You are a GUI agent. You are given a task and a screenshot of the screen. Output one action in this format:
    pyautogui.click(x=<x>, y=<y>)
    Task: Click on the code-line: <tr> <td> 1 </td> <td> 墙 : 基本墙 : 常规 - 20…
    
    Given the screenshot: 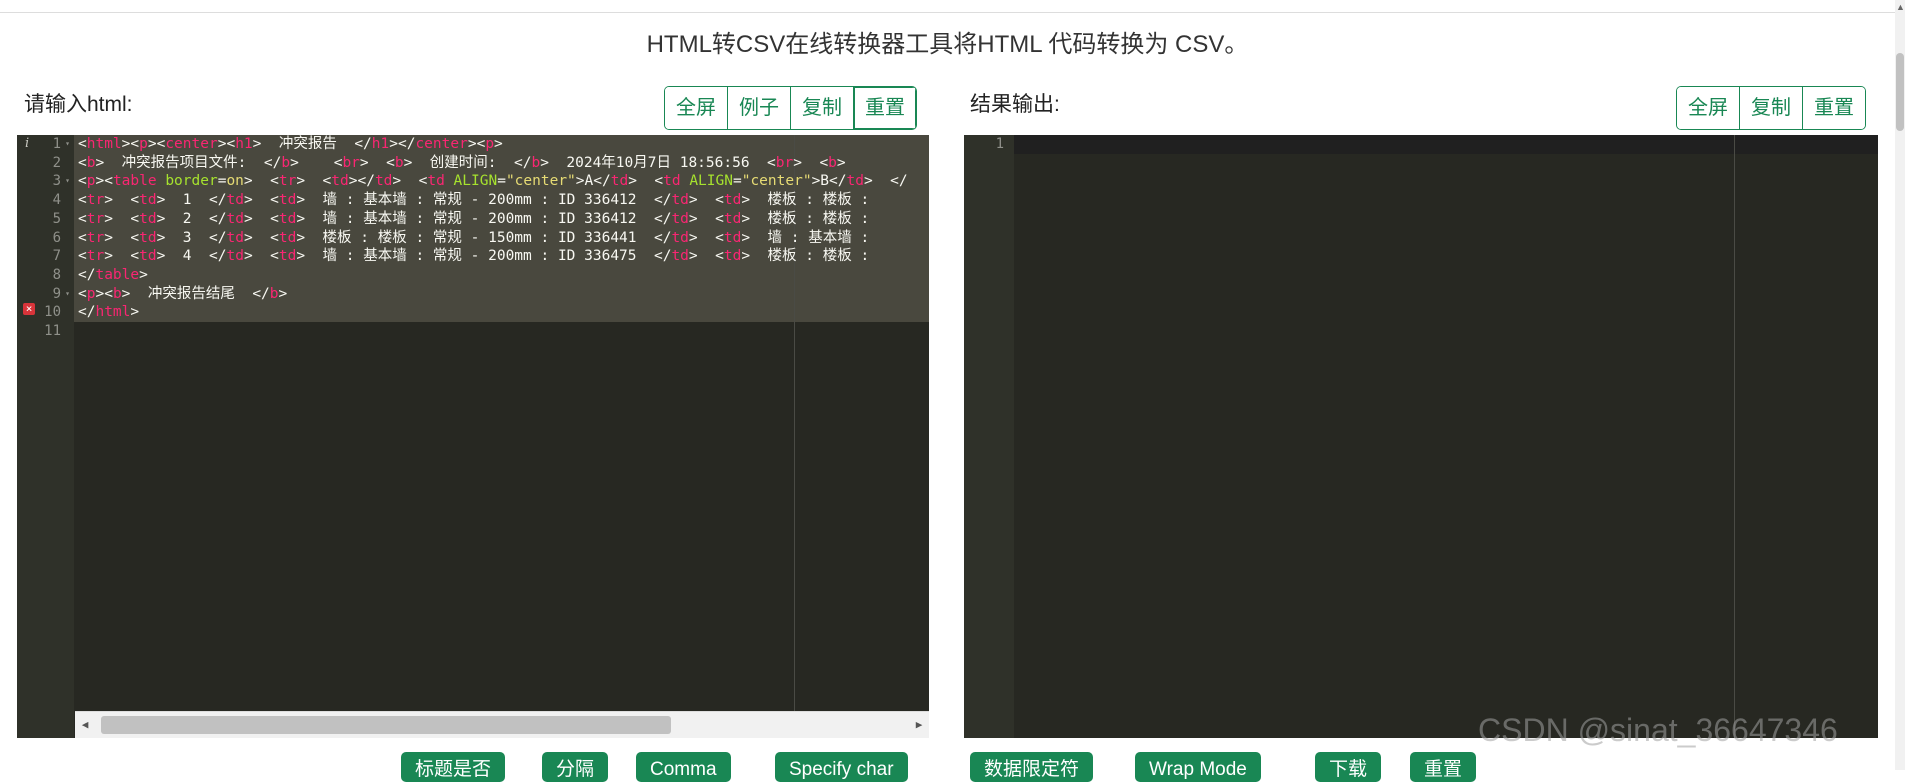 What is the action you would take?
    pyautogui.click(x=474, y=200)
    